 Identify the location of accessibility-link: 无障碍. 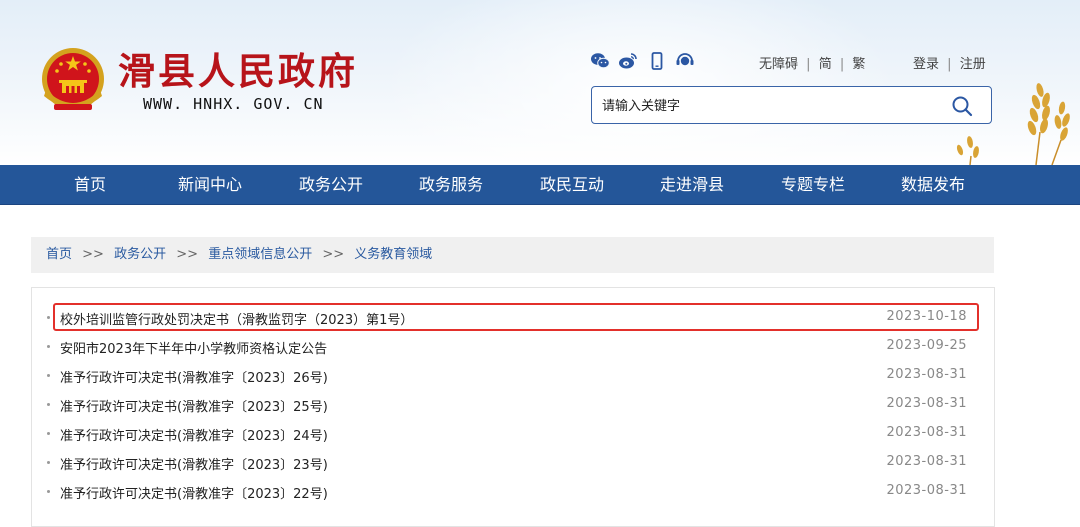
(778, 64).